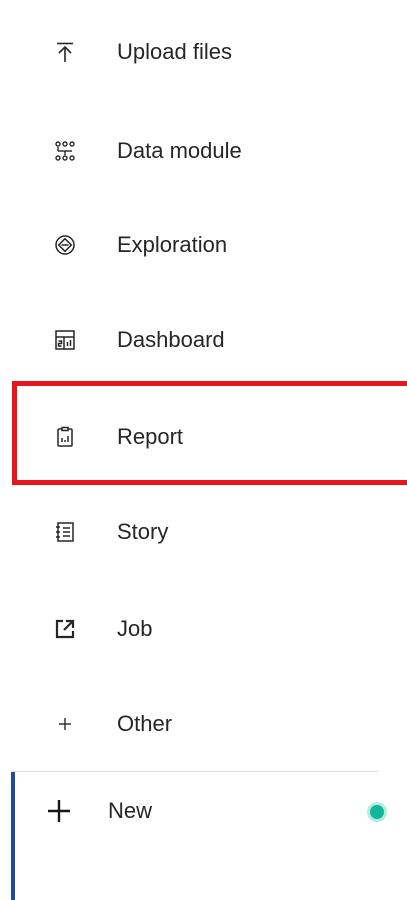 Image resolution: width=407 pixels, height=900 pixels. I want to click on new-button: New, so click(192, 836).